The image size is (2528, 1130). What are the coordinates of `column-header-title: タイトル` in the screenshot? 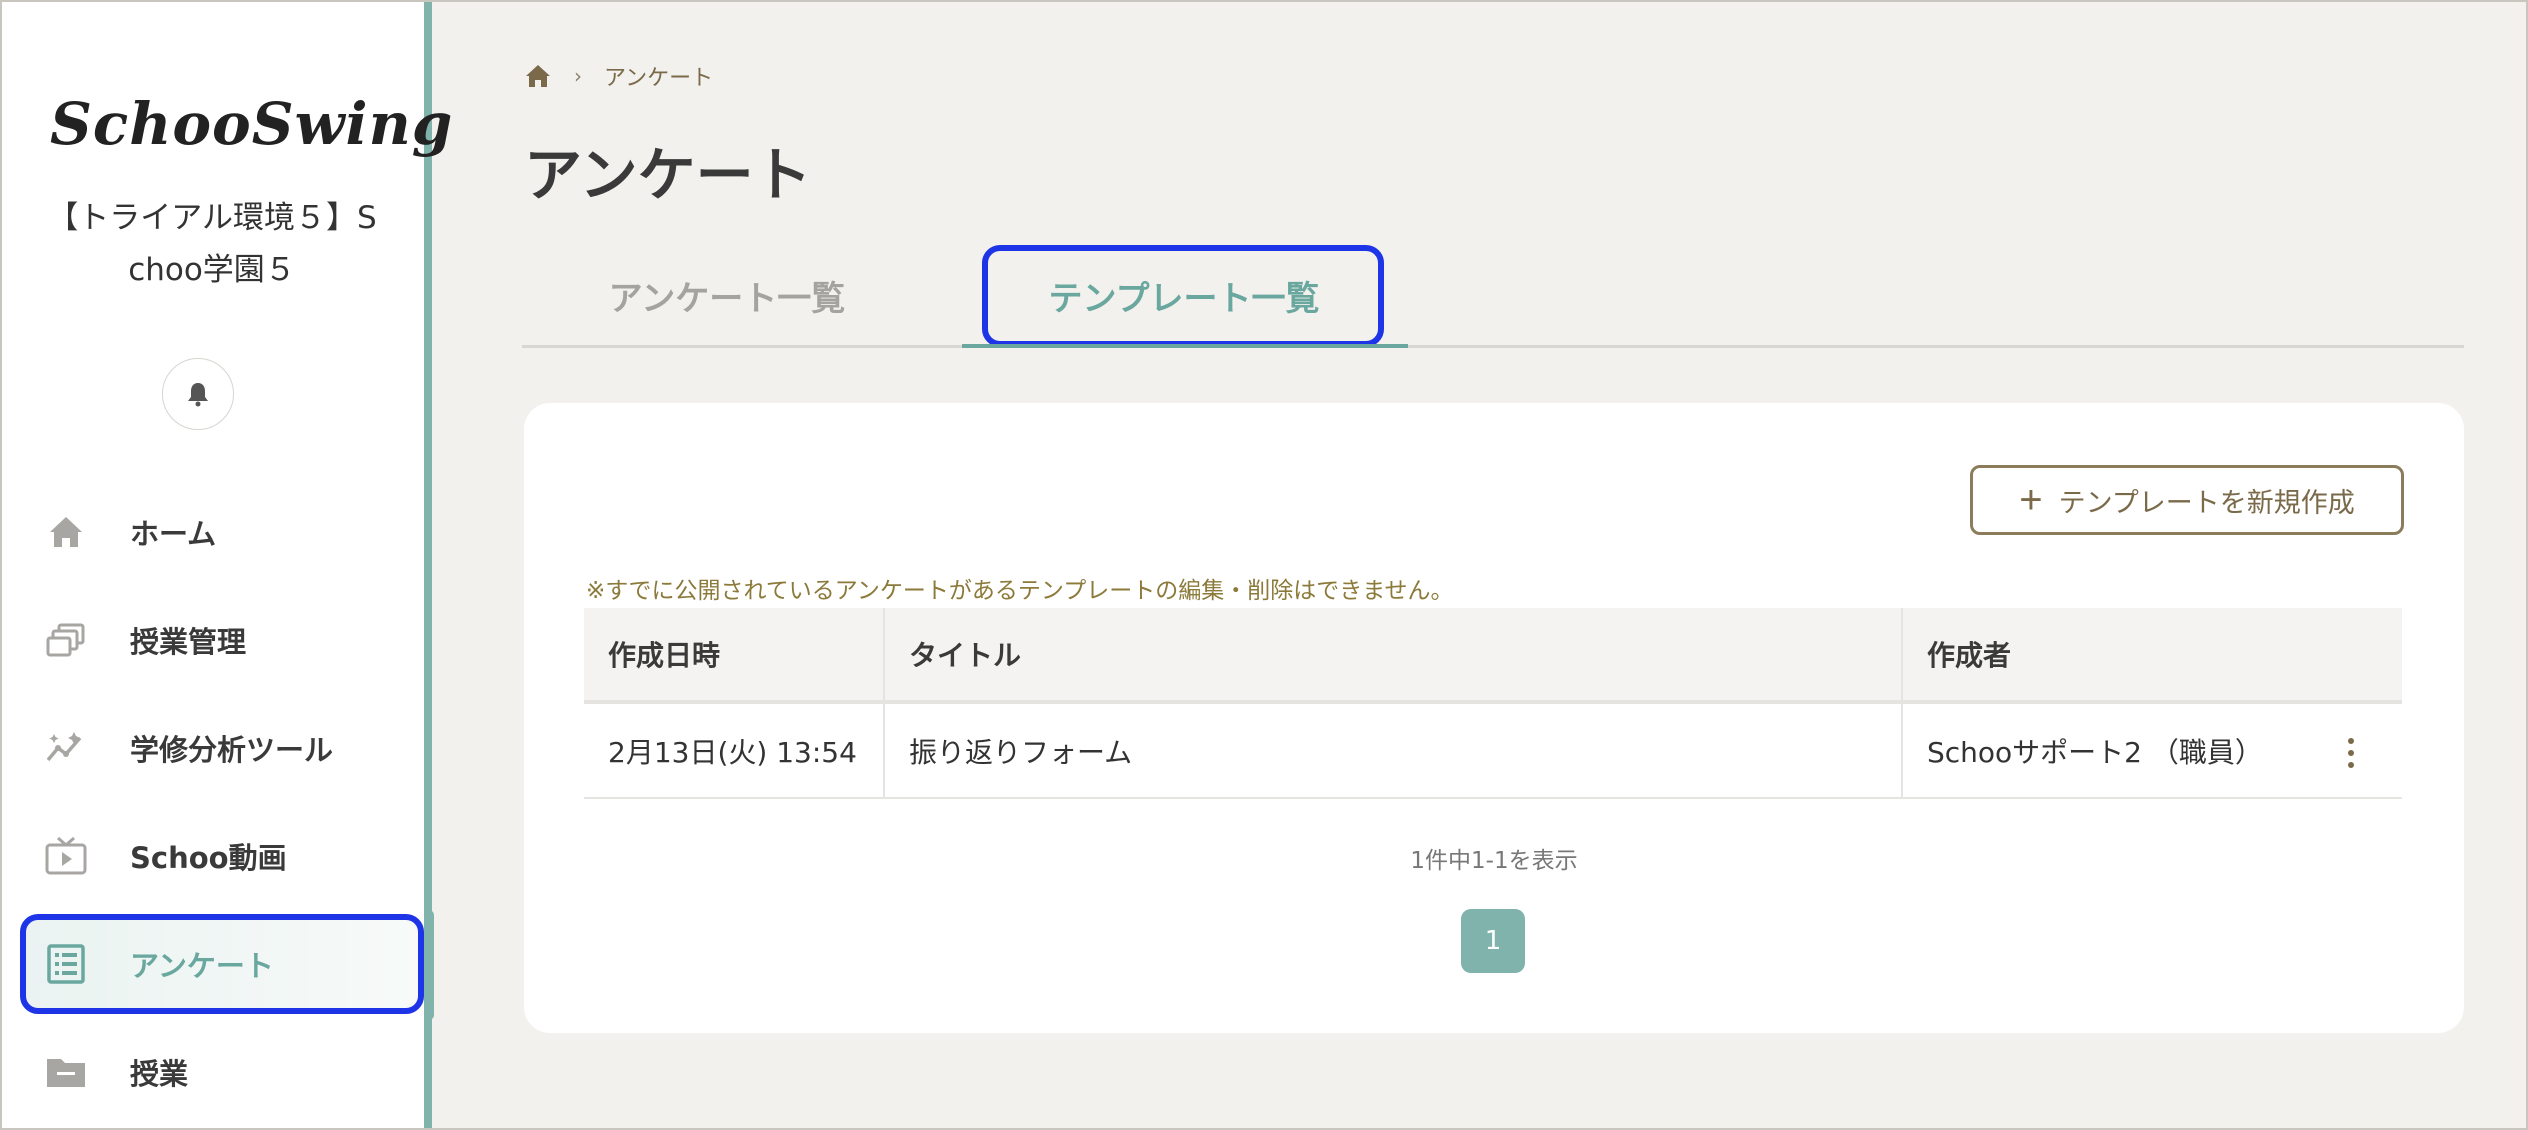 It's located at (1393, 656).